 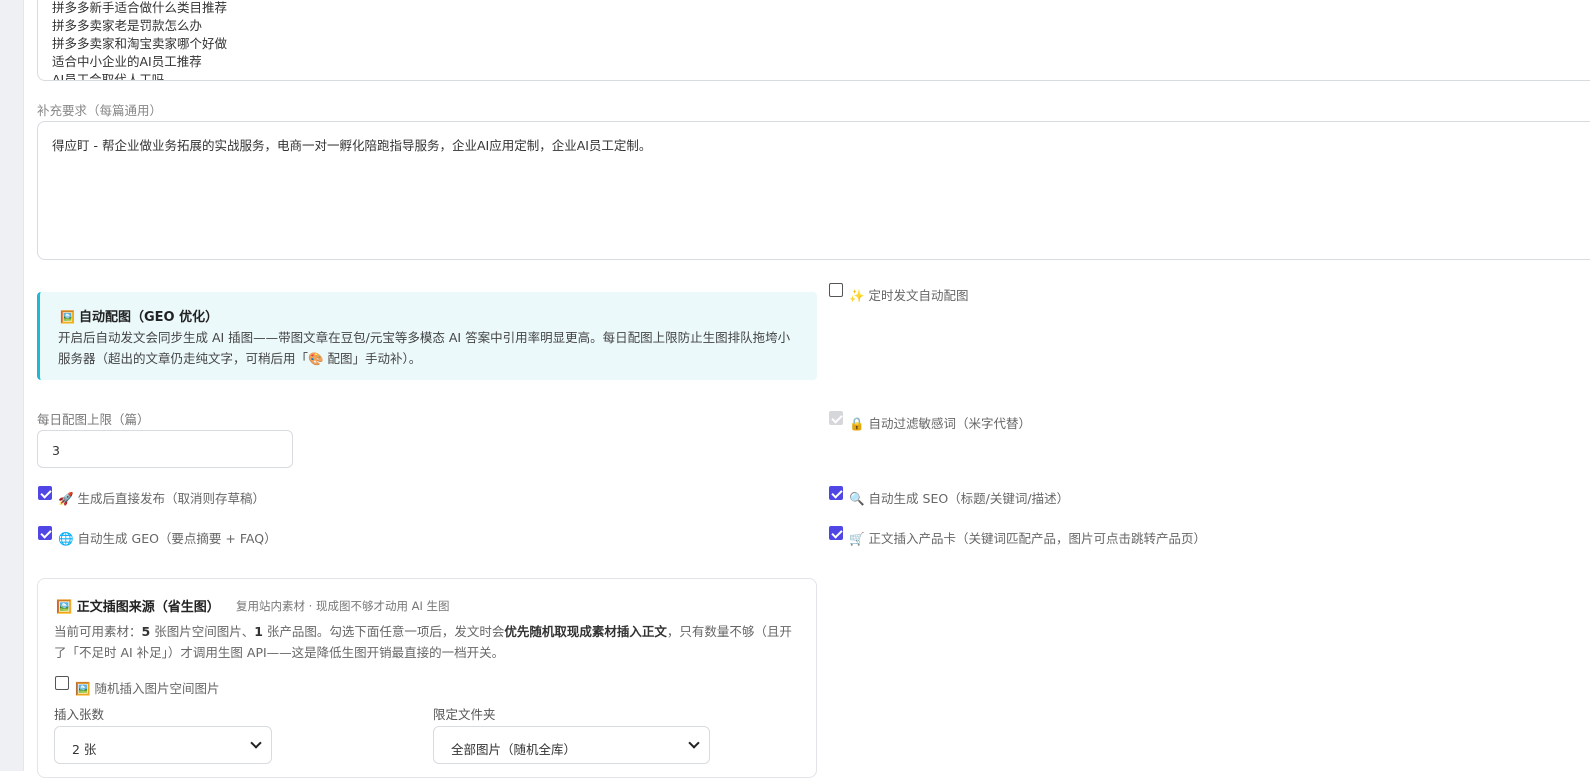 What do you see at coordinates (79, 714) in the screenshot?
I see `insert-count-label: 插入张数` at bounding box center [79, 714].